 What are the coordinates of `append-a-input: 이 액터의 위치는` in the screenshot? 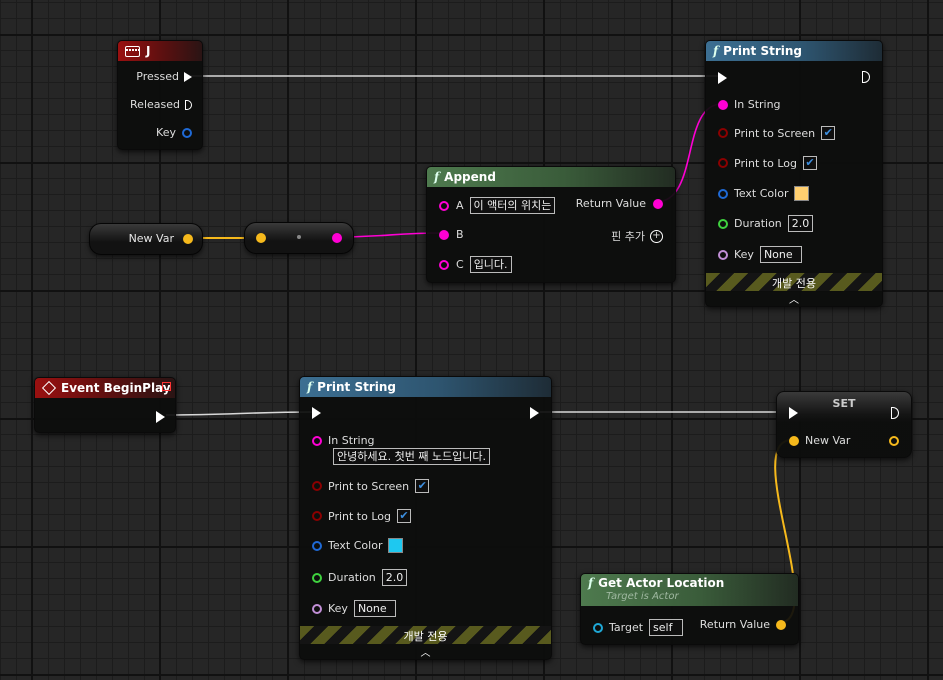 It's located at (512, 205).